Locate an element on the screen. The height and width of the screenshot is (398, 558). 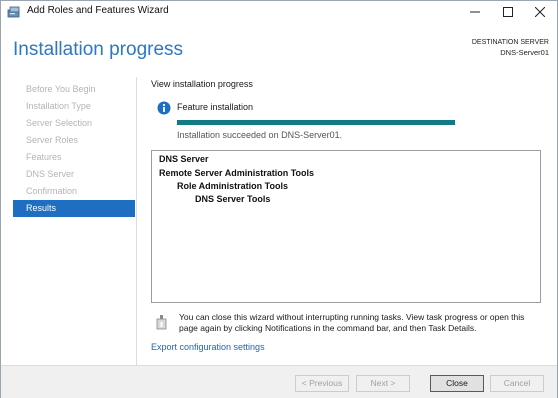
title-bar: Add Roles and Features Wizard is located at coordinates (279, 12).